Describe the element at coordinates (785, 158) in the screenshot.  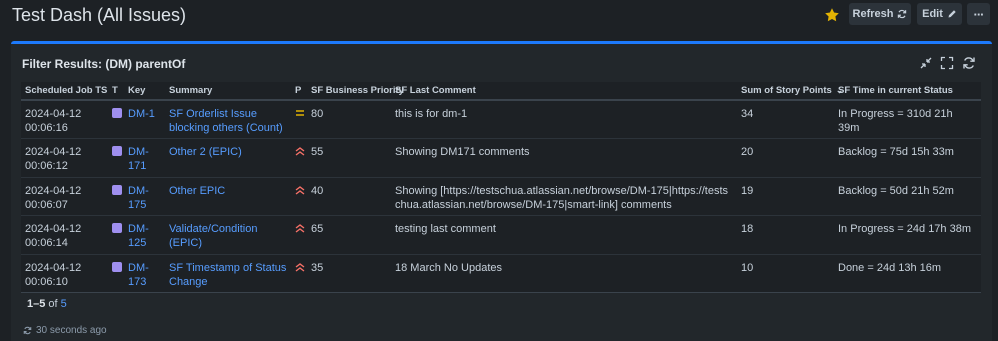
I see `story-points-cell: 20` at that location.